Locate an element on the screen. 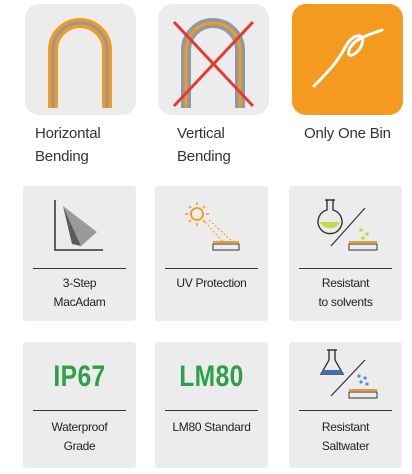  ip67-divider is located at coordinates (79, 410).